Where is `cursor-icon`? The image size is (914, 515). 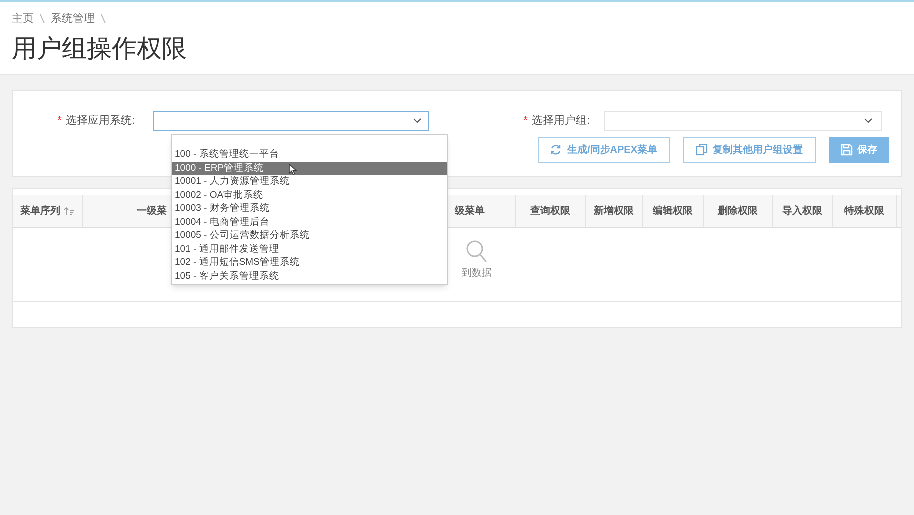
cursor-icon is located at coordinates (293, 169).